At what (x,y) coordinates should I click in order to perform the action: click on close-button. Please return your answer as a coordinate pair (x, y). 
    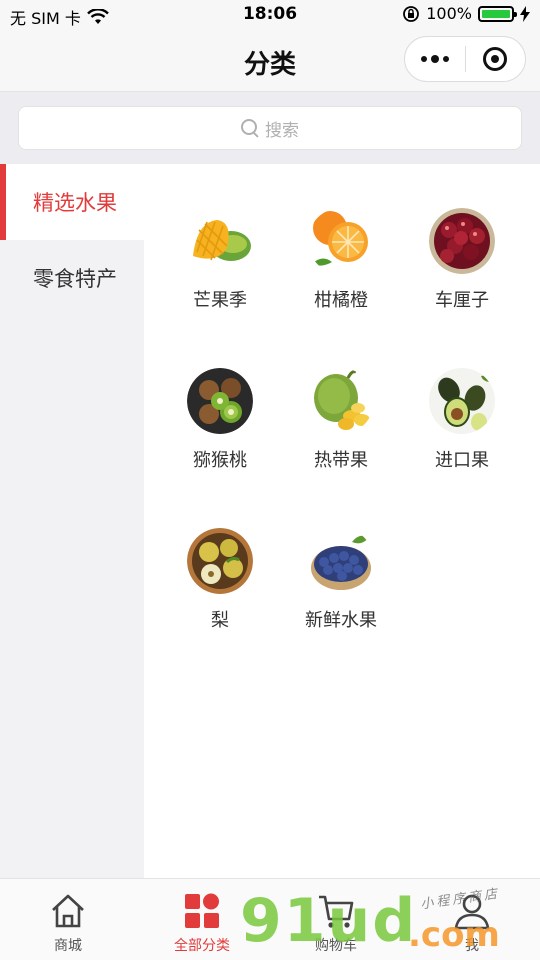
    Looking at the image, I should click on (496, 59).